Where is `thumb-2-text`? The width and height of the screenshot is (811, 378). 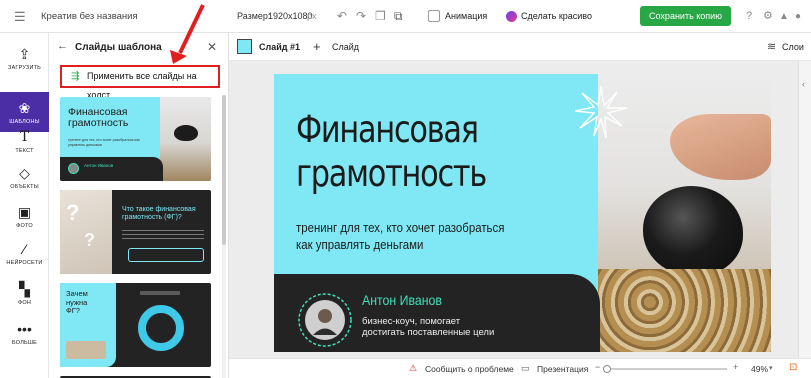
thumb-2-text is located at coordinates (163, 236).